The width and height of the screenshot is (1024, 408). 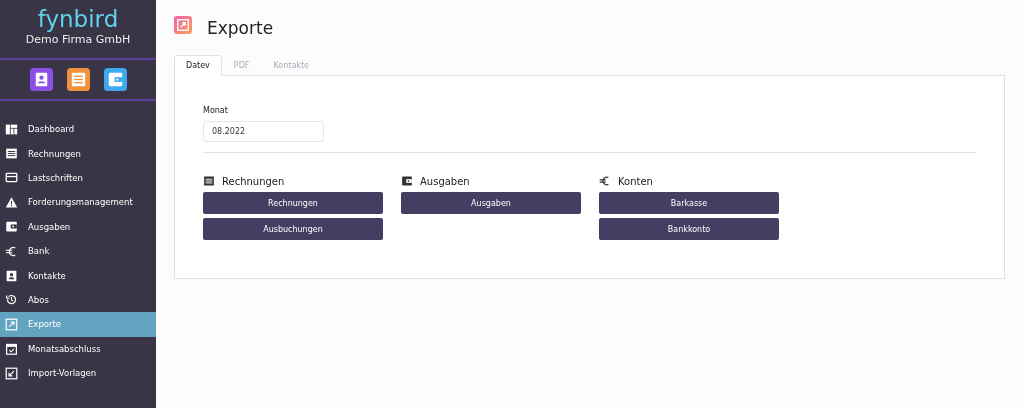 What do you see at coordinates (11, 324) in the screenshot?
I see `export-icon` at bounding box center [11, 324].